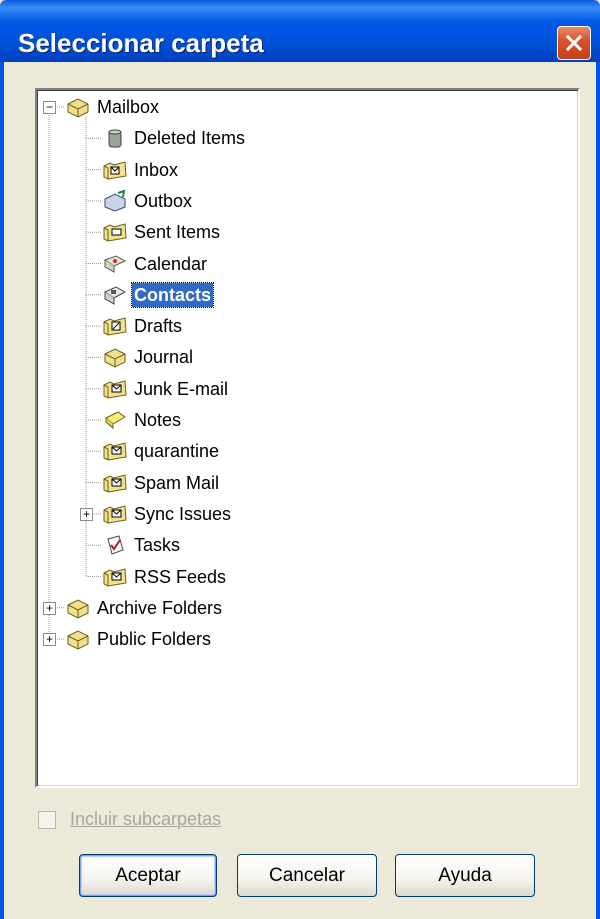  I want to click on tree-item: Outbox, so click(163, 201).